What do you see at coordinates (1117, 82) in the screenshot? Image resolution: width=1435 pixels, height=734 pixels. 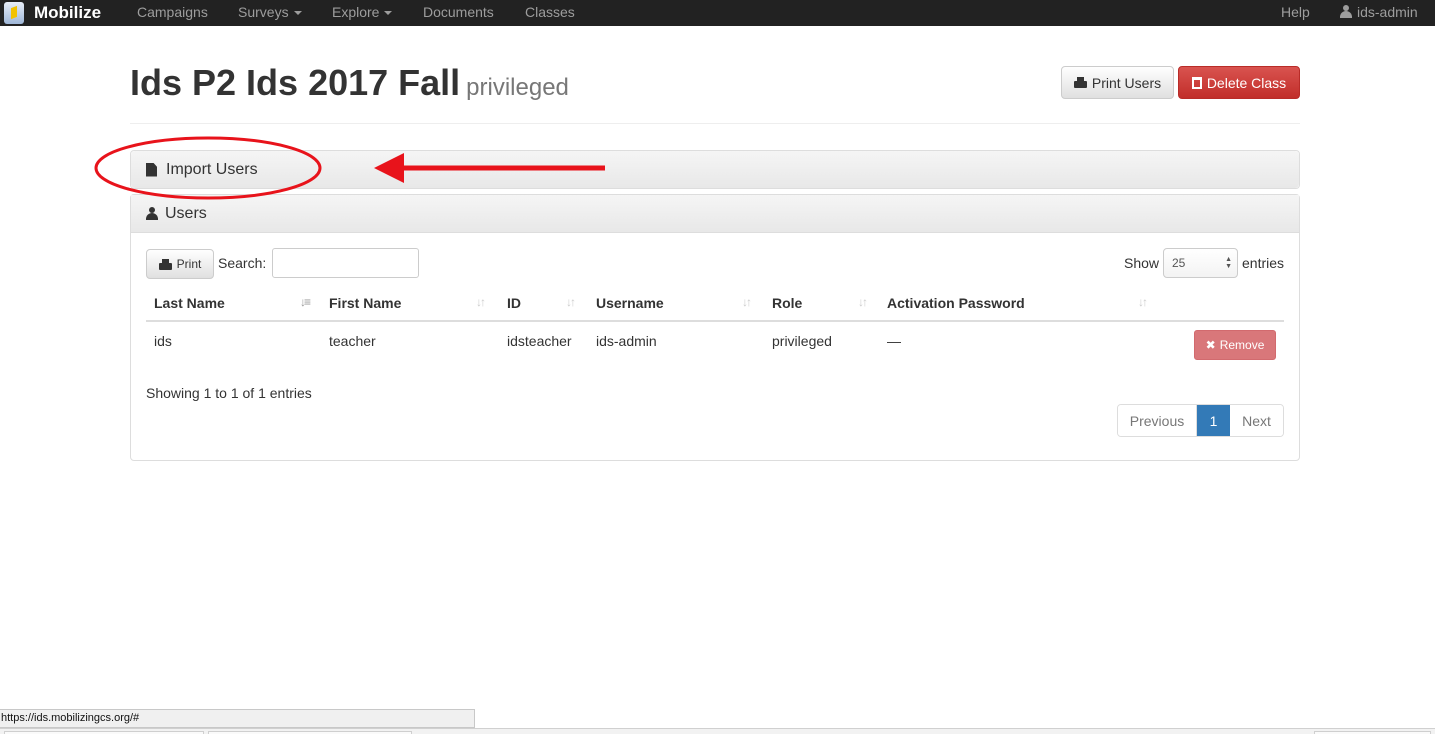 I see `print-users-button: Print Users` at bounding box center [1117, 82].